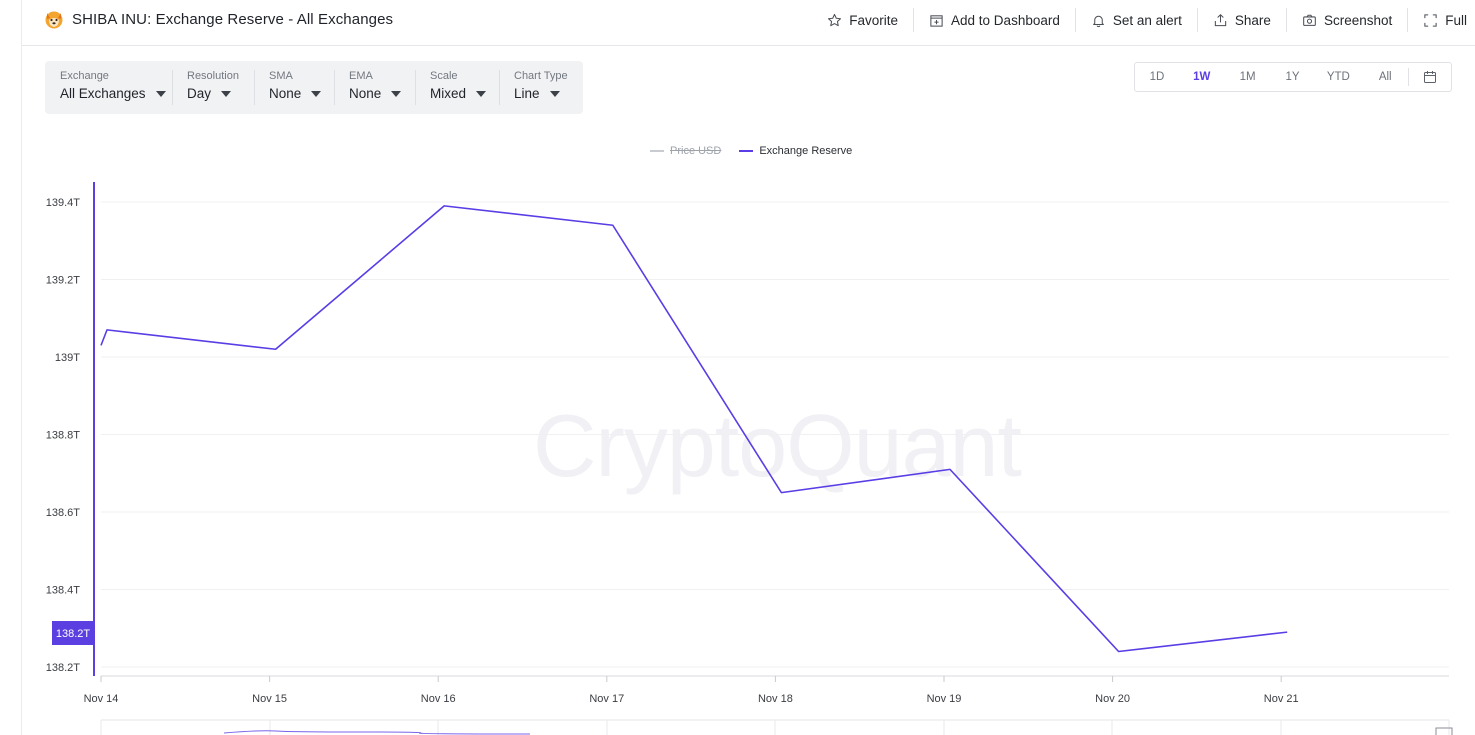 The width and height of the screenshot is (1475, 735). What do you see at coordinates (73, 634) in the screenshot?
I see `y-marker-label: 138.2T` at bounding box center [73, 634].